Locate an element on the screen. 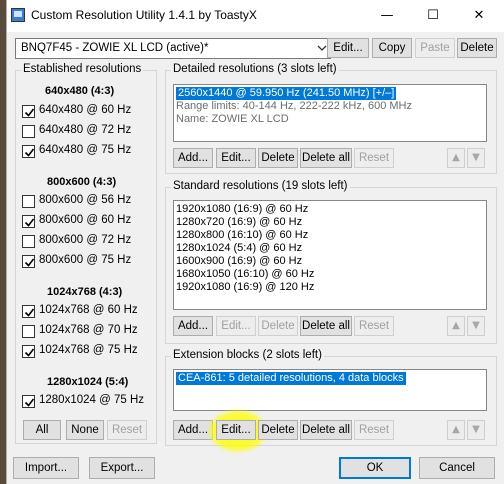 The image size is (504, 484). established-none-button: None is located at coordinates (85, 430).